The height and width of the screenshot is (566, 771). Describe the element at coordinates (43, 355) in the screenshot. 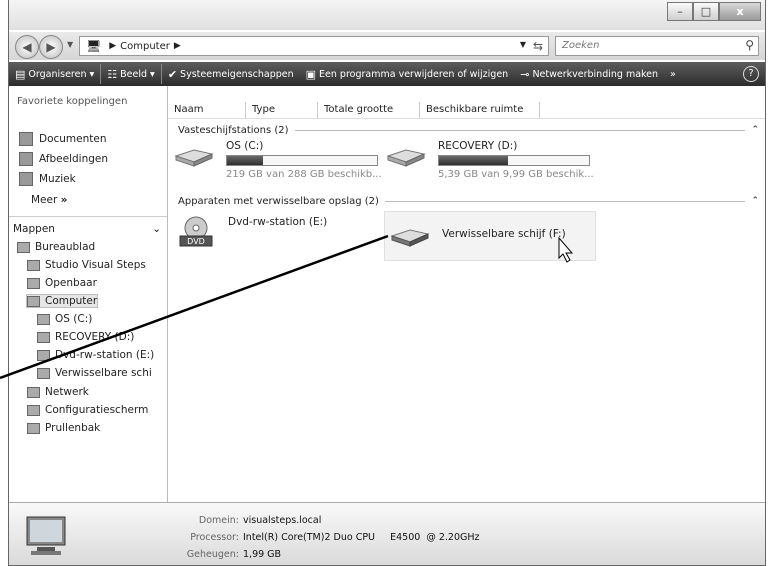

I see `dvd-drive-icon` at that location.